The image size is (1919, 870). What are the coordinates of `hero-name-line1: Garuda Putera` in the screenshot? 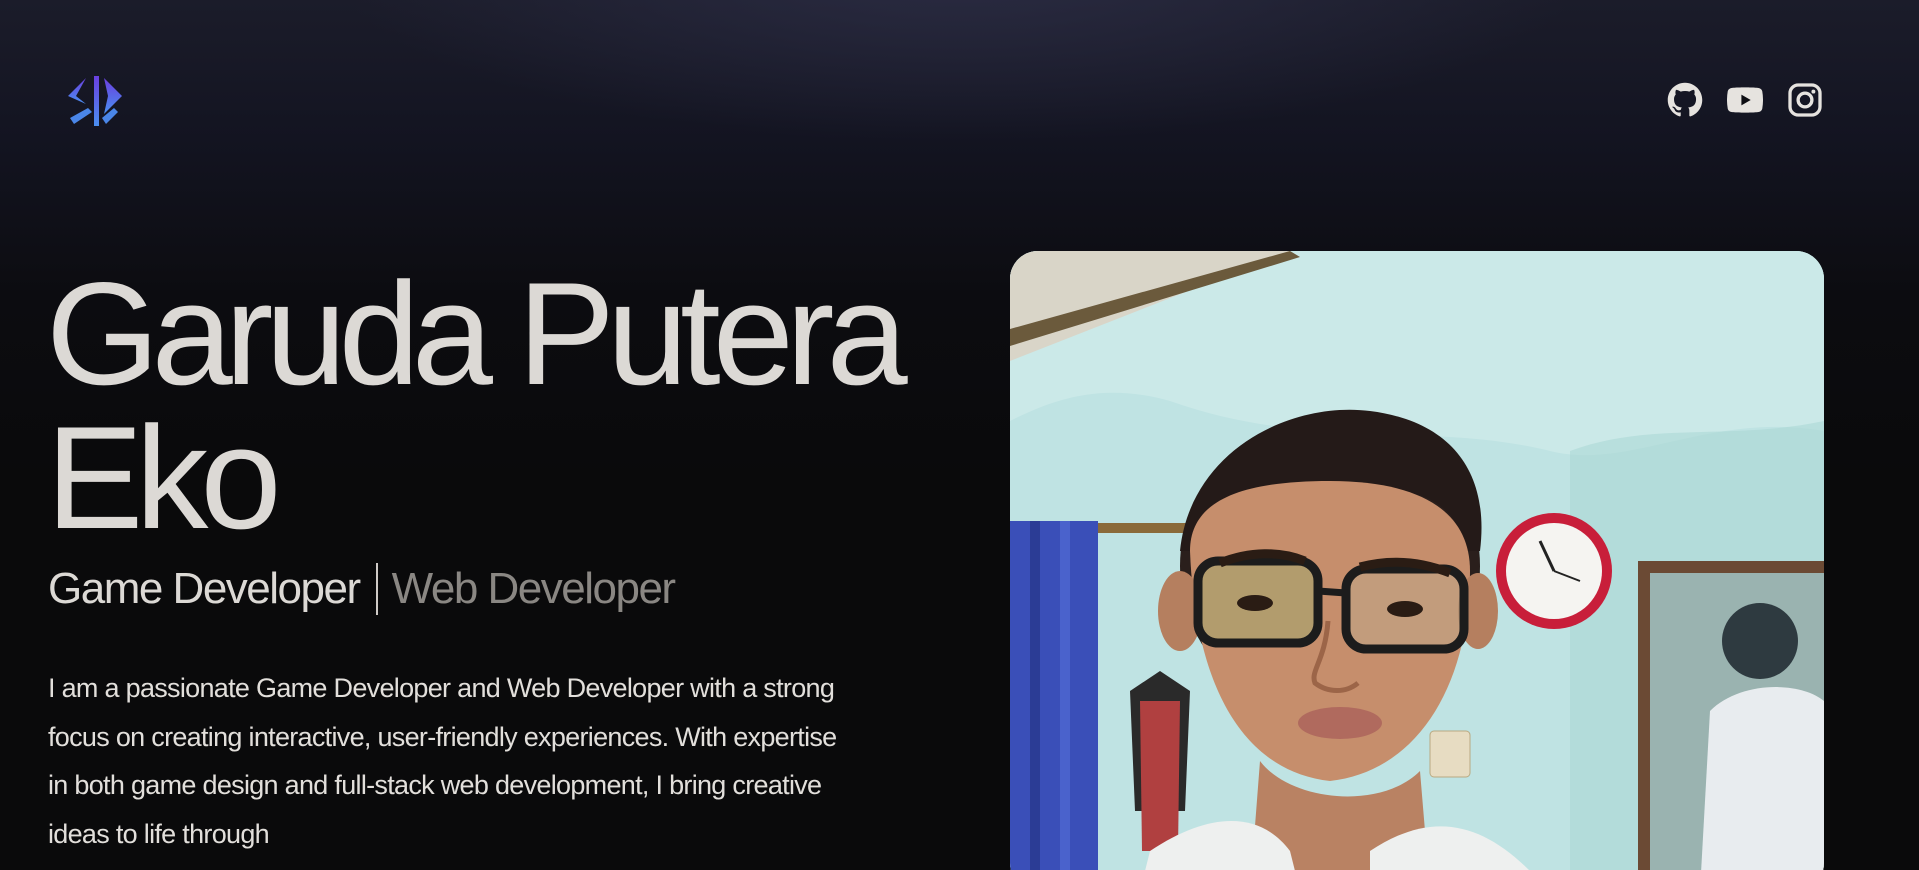 It's located at (477, 333).